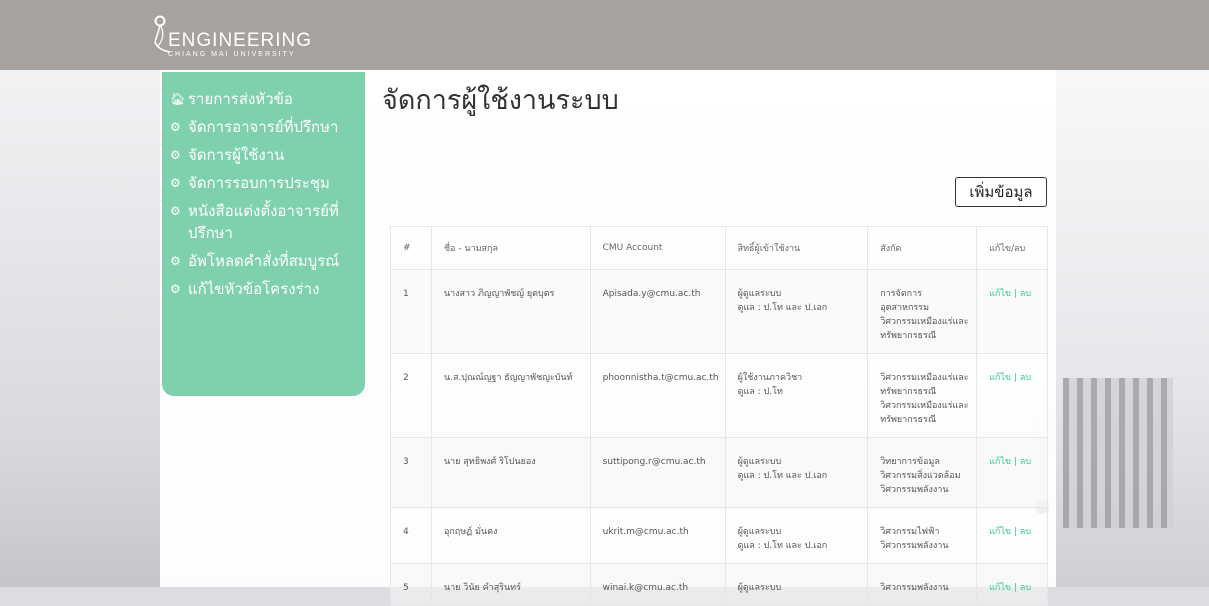  What do you see at coordinates (910, 462) in the screenshot?
I see `department-line: วิทยาการข้อมูล` at bounding box center [910, 462].